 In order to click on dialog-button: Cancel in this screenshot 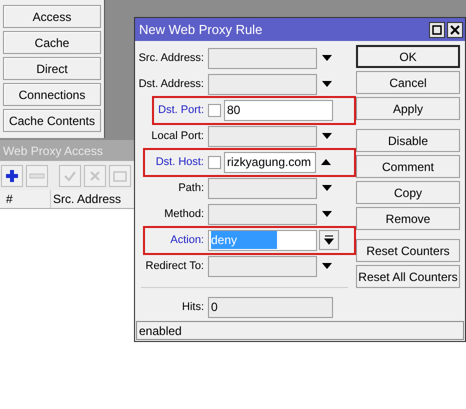, I will do `click(408, 82)`.